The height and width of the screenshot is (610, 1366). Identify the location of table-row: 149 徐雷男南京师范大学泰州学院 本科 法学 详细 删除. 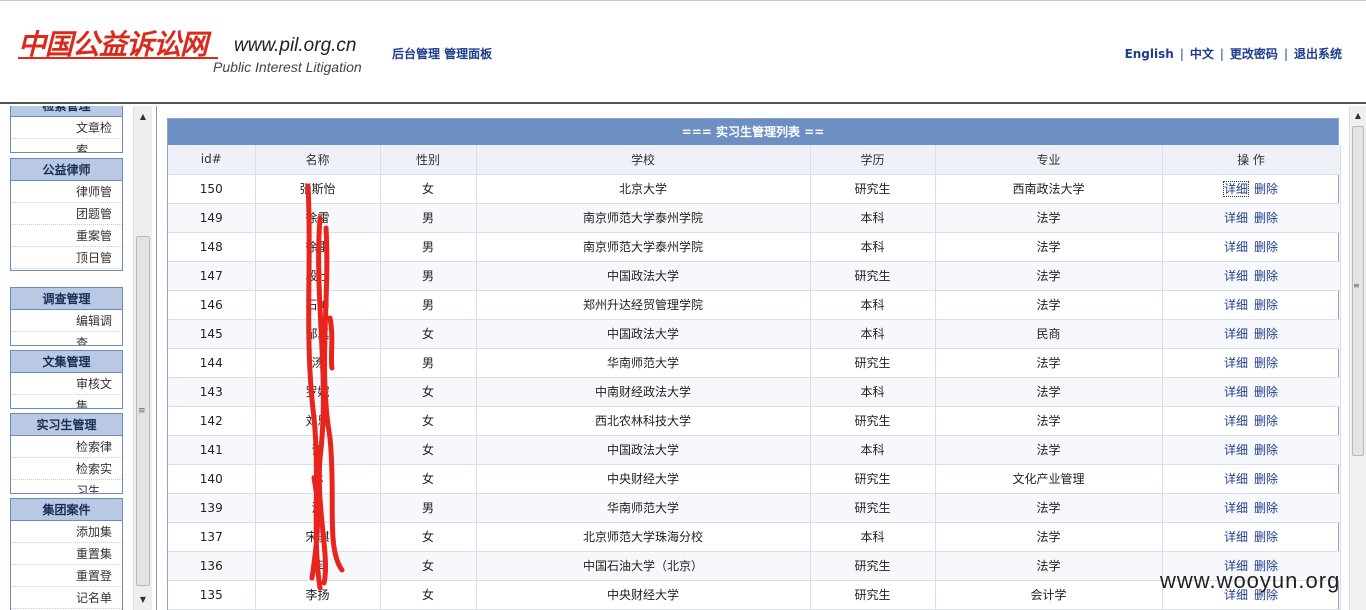
(754, 218).